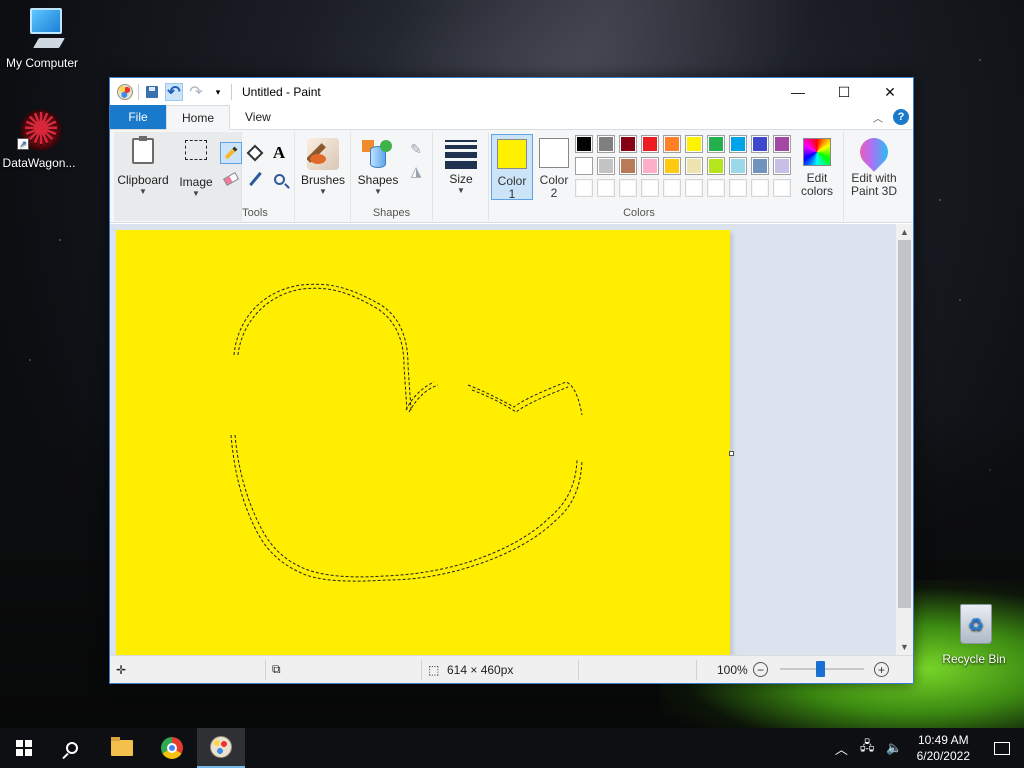  I want to click on clock: 10:49 AM 6/20/2022, so click(943, 748).